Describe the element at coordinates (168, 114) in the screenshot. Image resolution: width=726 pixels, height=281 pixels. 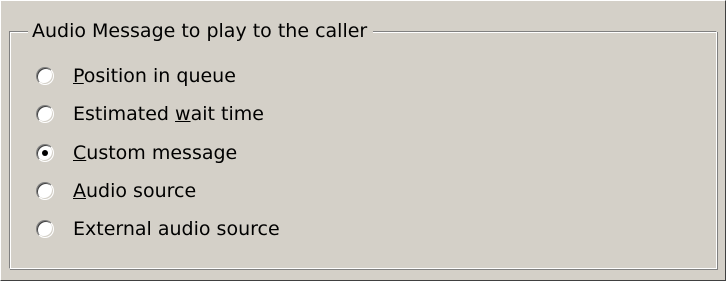
I see `radio-option-label: Estimated wait time` at that location.